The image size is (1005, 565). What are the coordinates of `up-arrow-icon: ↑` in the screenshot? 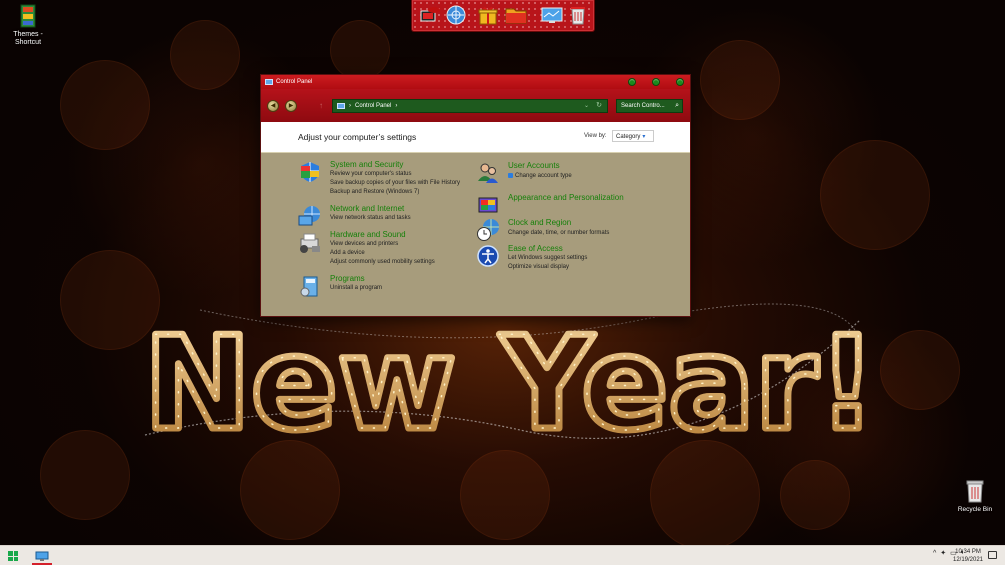 It's located at (321, 105).